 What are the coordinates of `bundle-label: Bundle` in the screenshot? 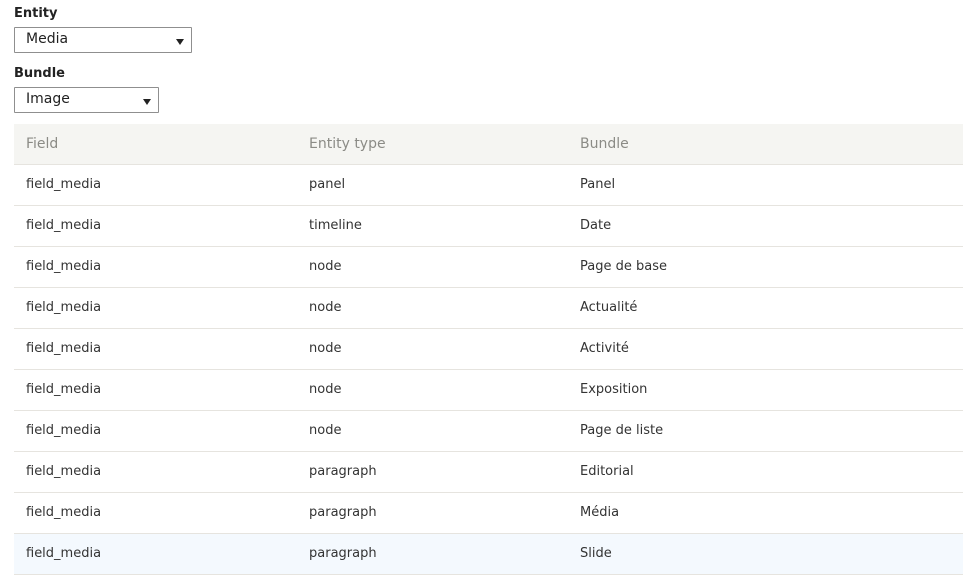 It's located at (39, 73).